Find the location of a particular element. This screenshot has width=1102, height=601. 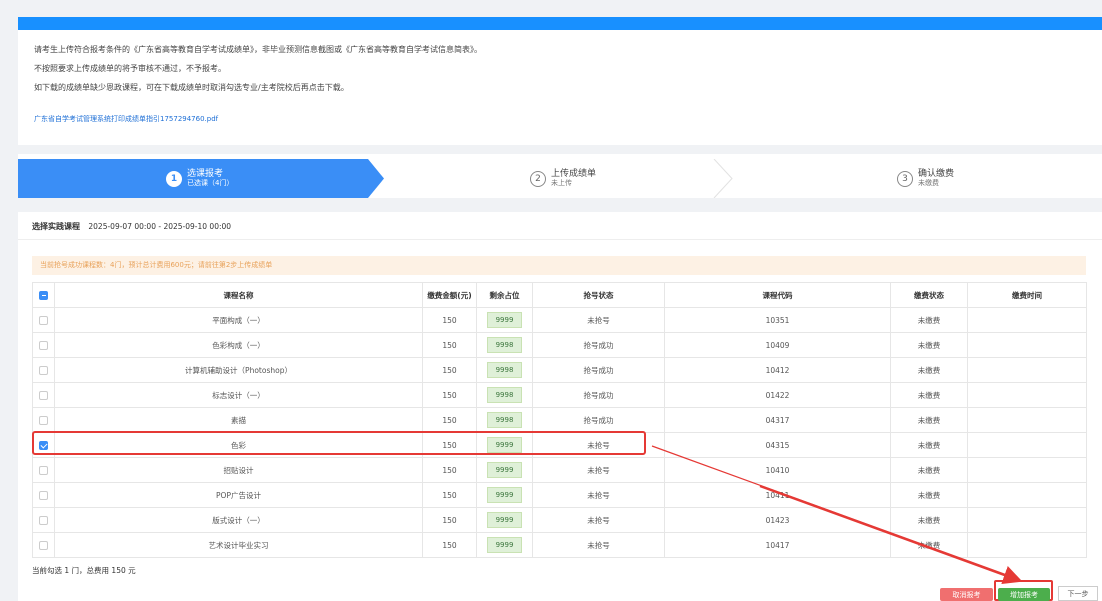

step-2-upload-transcript: 2 上传成绩单 未上传 is located at coordinates (563, 178).